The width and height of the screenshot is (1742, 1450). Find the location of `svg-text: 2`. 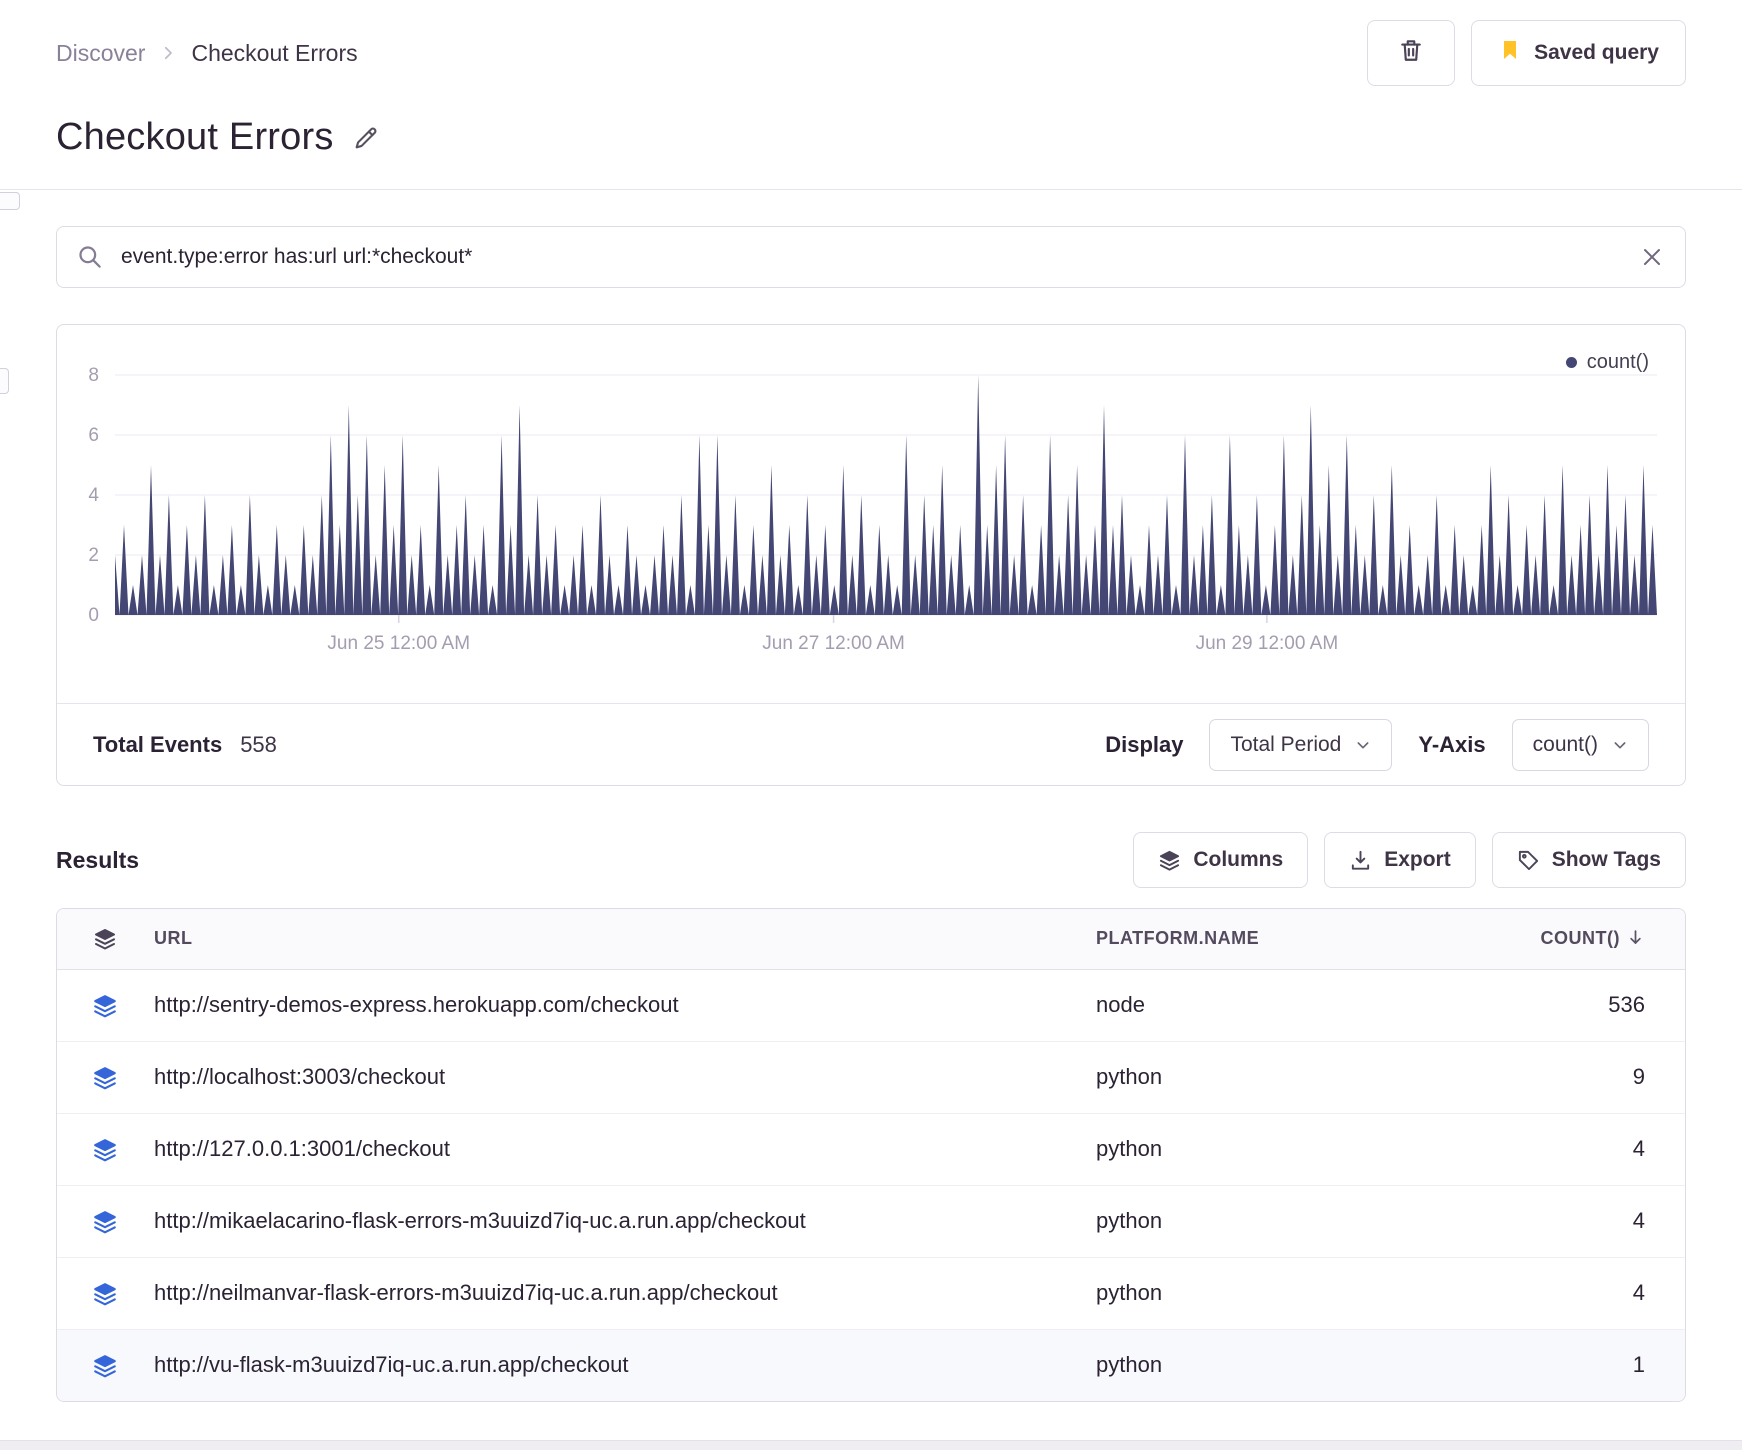

svg-text: 2 is located at coordinates (93, 555).